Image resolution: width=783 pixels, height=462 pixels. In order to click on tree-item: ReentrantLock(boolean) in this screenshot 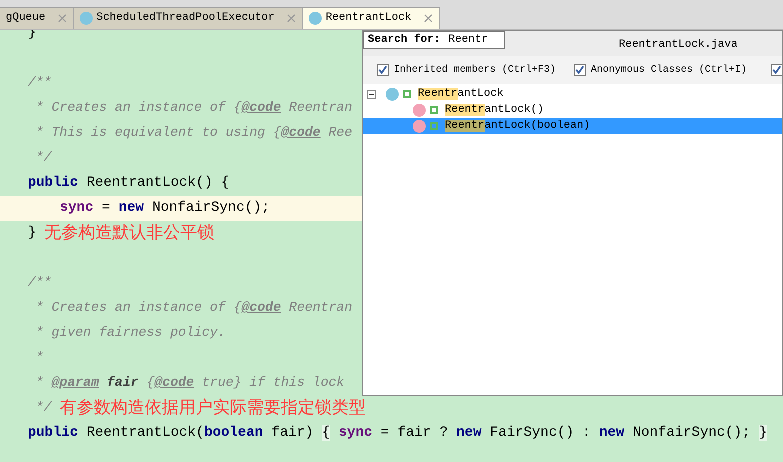, I will do `click(572, 126)`.